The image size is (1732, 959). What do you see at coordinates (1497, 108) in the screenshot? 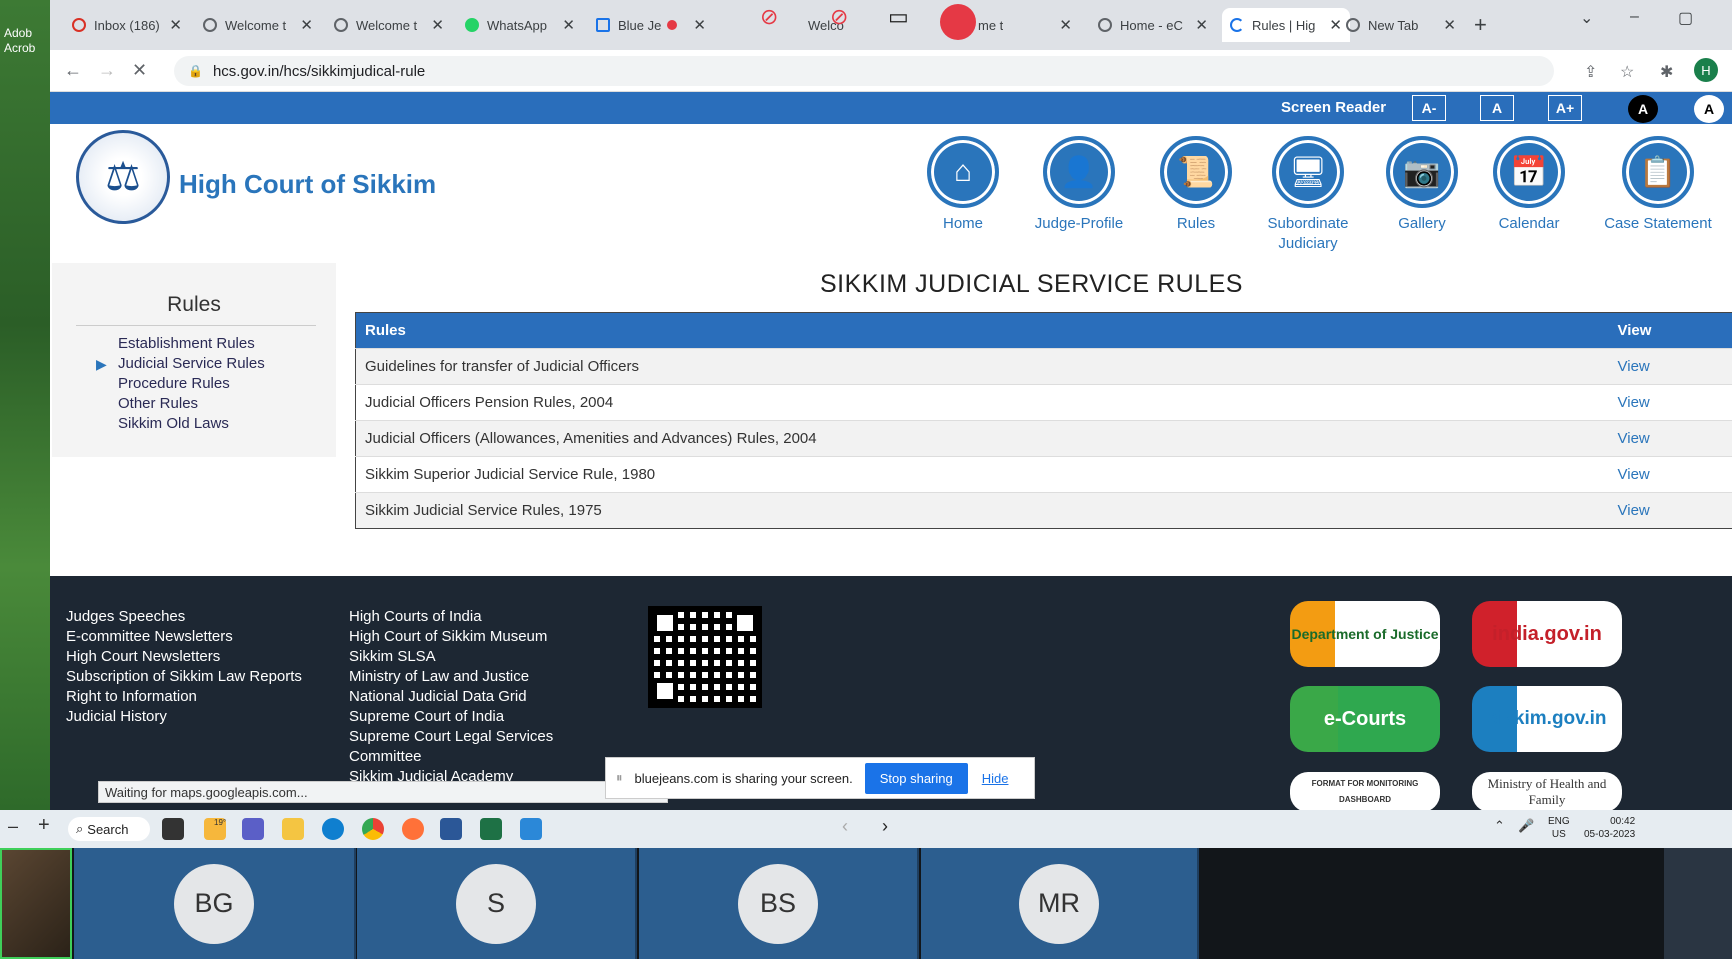
I see `font-normal-button: A` at bounding box center [1497, 108].